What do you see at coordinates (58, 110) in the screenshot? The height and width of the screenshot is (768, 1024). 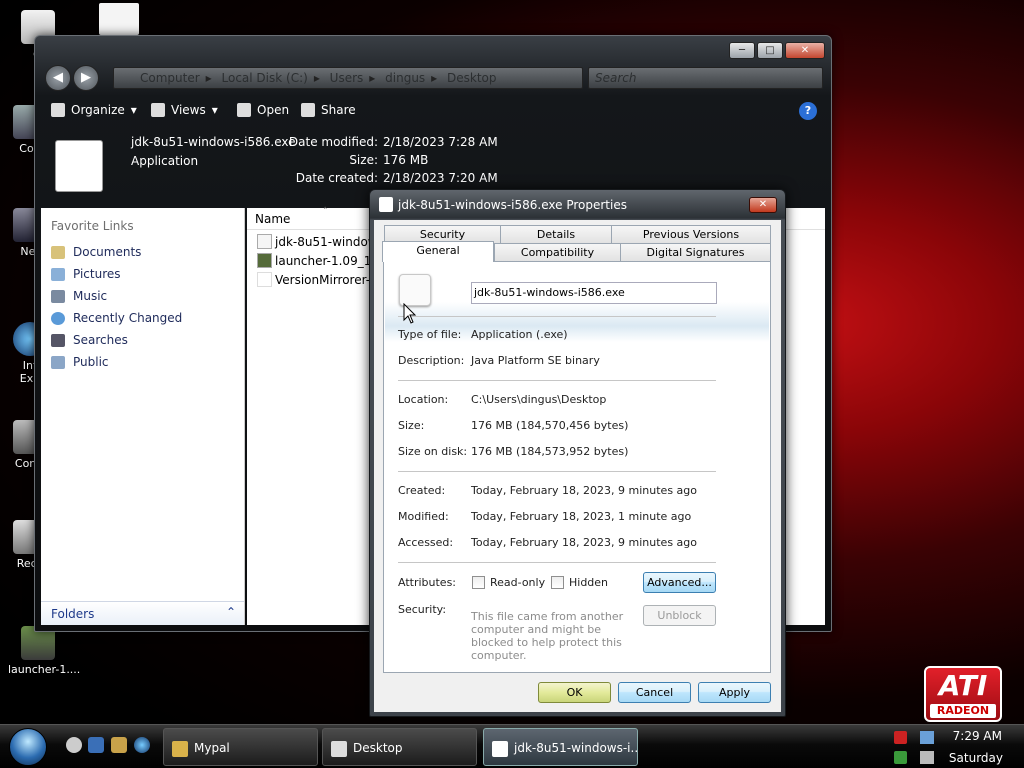 I see `organize-icon` at bounding box center [58, 110].